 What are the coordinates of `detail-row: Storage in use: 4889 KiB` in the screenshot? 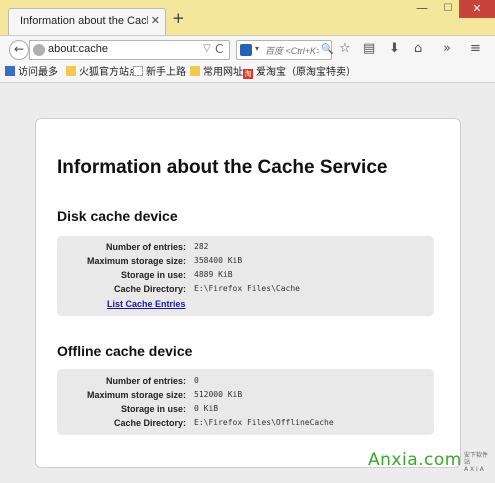 It's located at (245, 277).